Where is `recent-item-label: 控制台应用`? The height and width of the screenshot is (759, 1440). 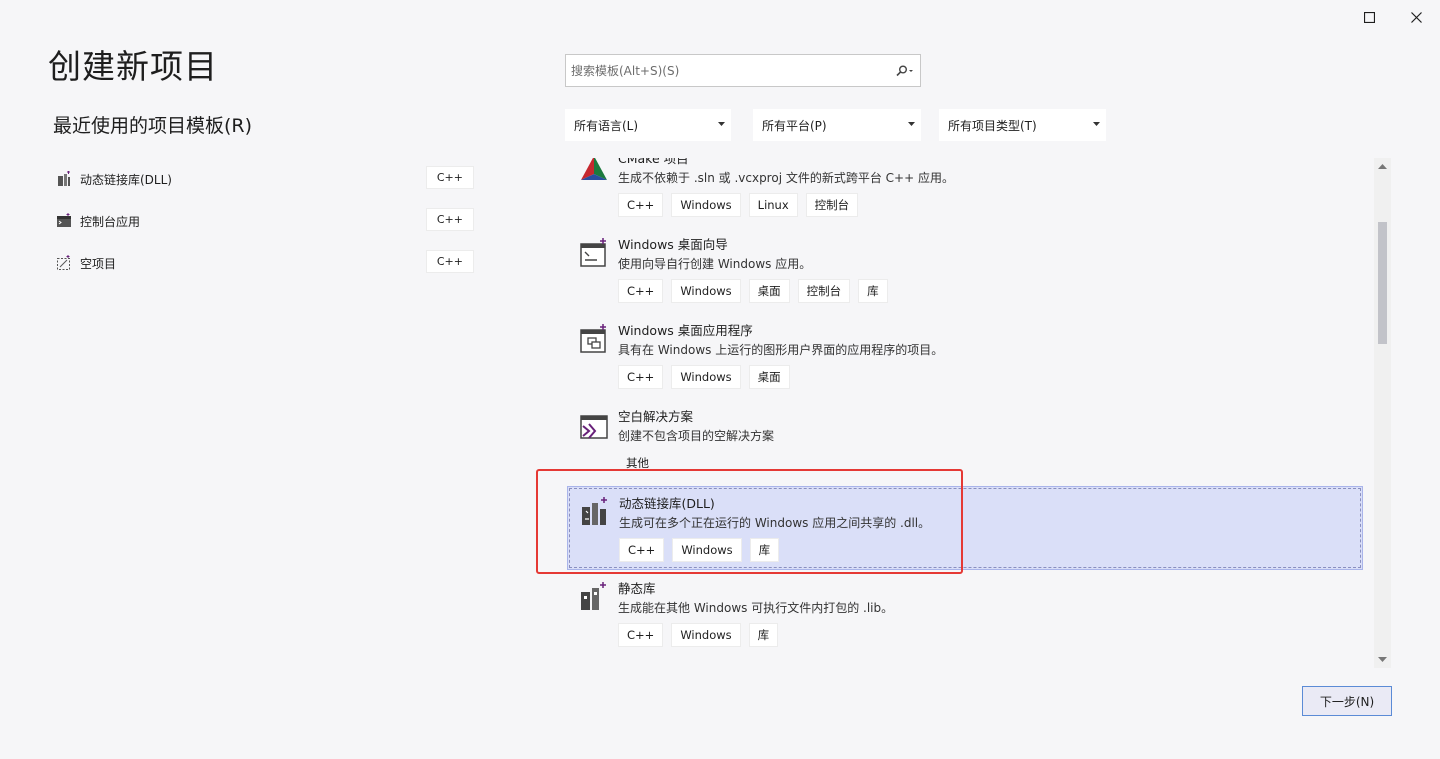
recent-item-label: 控制台应用 is located at coordinates (110, 221).